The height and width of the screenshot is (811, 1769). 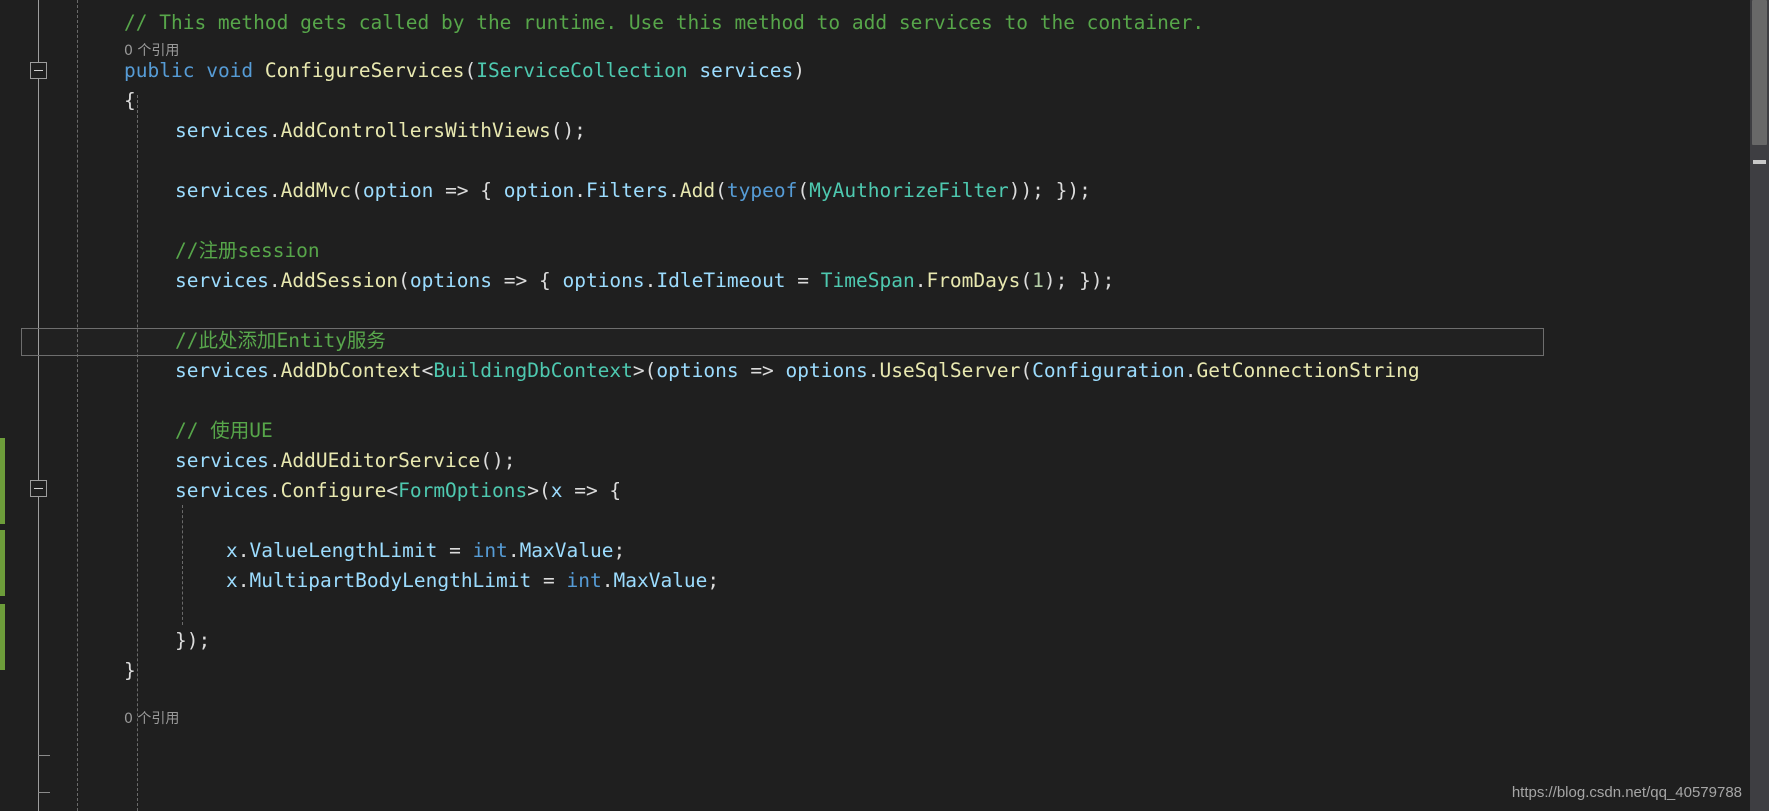 What do you see at coordinates (973, 280) in the screenshot?
I see `code-token-method: FromDays` at bounding box center [973, 280].